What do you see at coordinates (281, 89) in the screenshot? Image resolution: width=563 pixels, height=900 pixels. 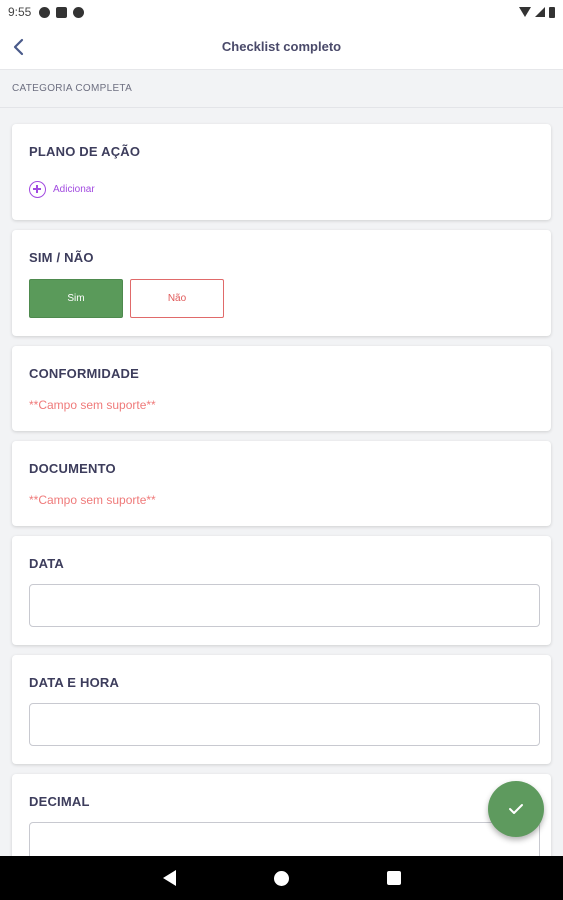 I see `category-header: CATEGORIA COMPLETA` at bounding box center [281, 89].